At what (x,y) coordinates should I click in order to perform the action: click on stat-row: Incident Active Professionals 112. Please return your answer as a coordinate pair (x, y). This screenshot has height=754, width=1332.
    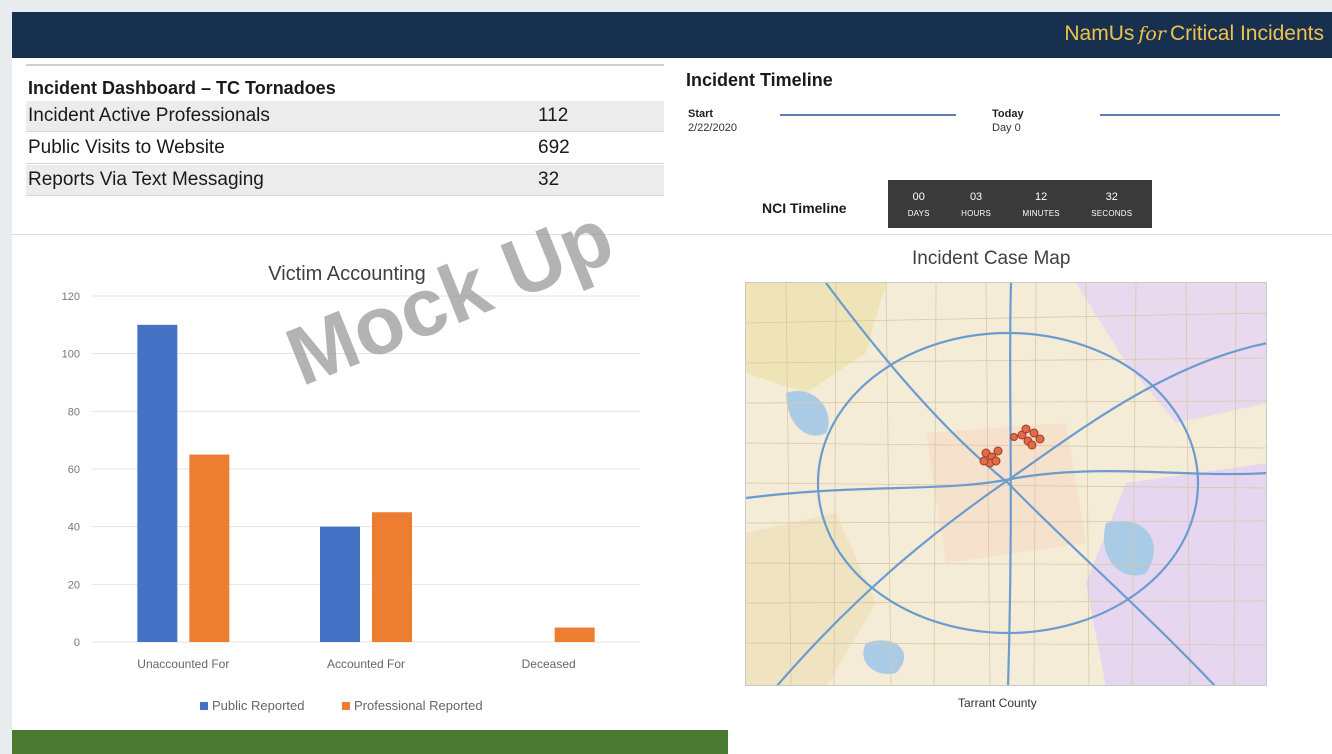
    Looking at the image, I should click on (345, 116).